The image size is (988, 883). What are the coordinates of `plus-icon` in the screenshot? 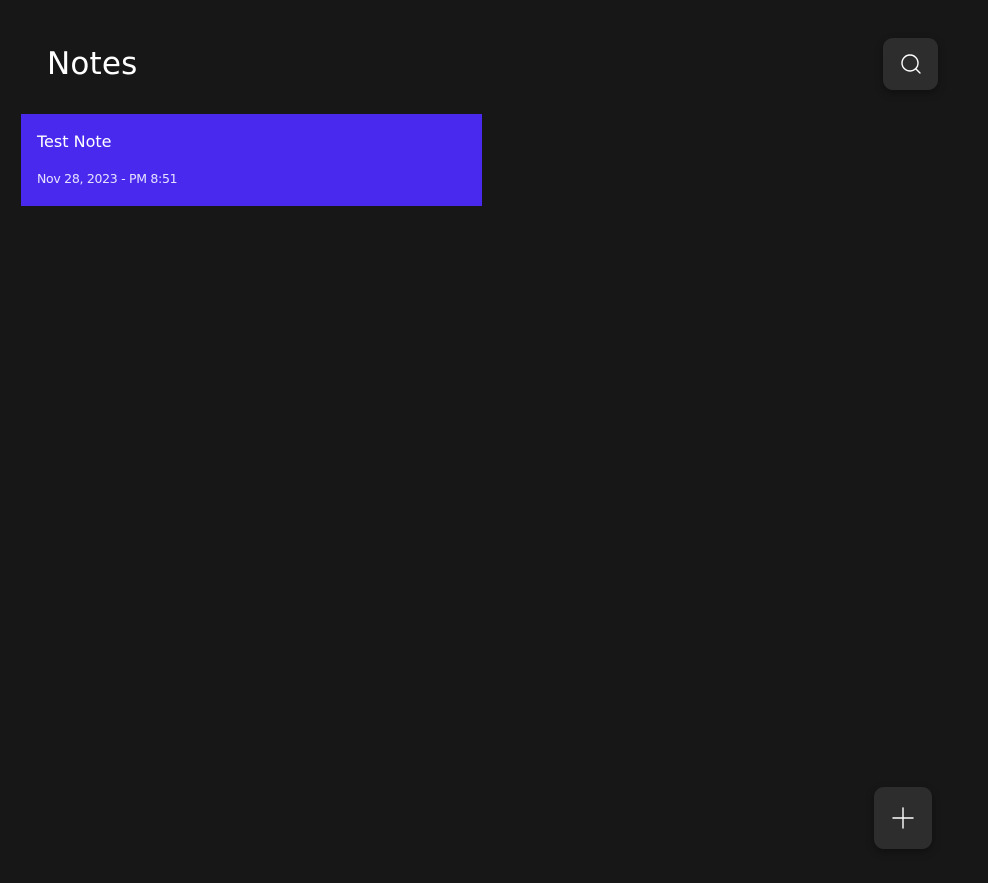 It's located at (903, 818).